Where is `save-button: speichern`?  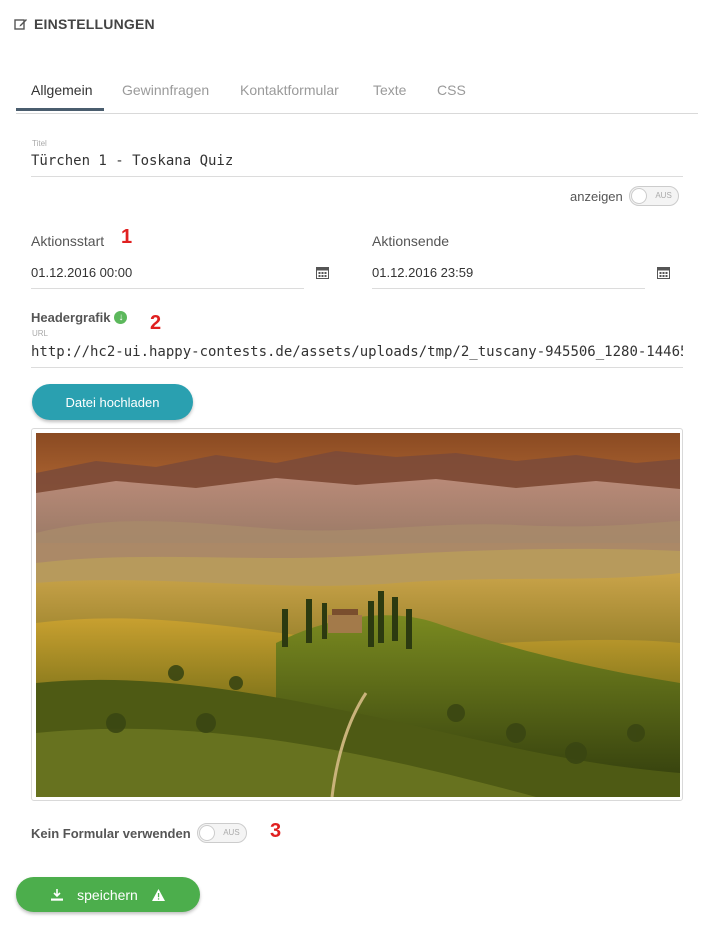 save-button: speichern is located at coordinates (108, 894).